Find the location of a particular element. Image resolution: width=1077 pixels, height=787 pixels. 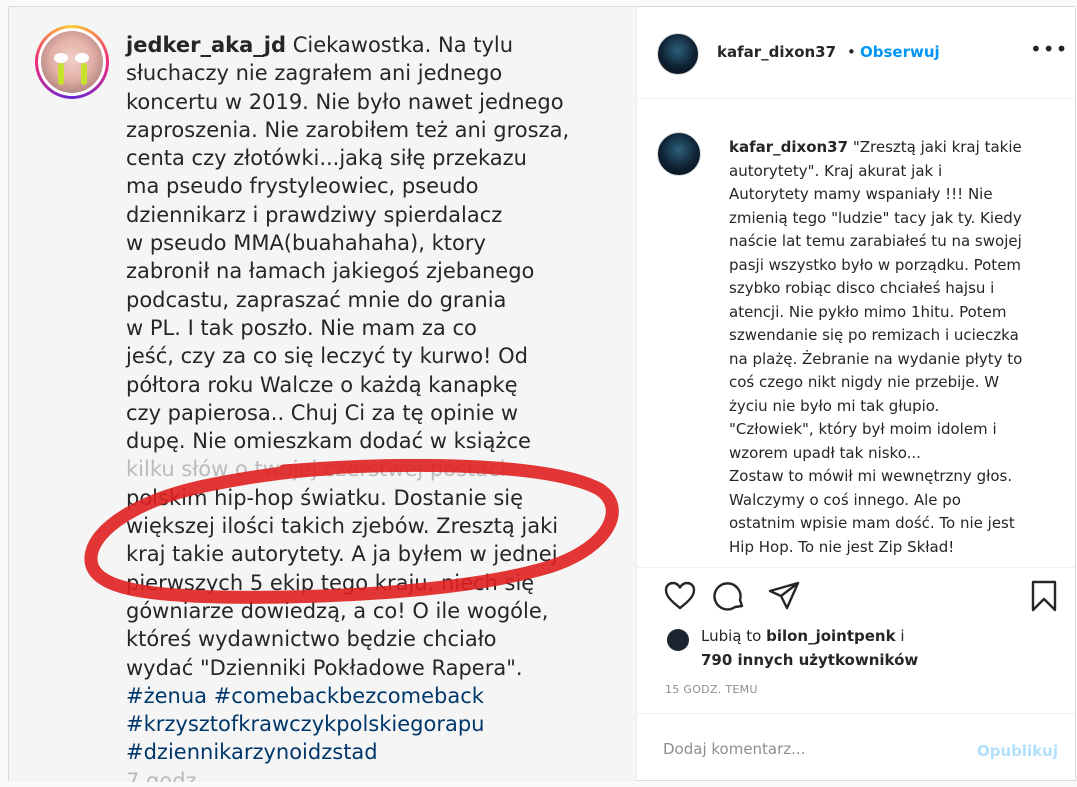

image-author-username: jedker_aka_jd is located at coordinates (206, 45).